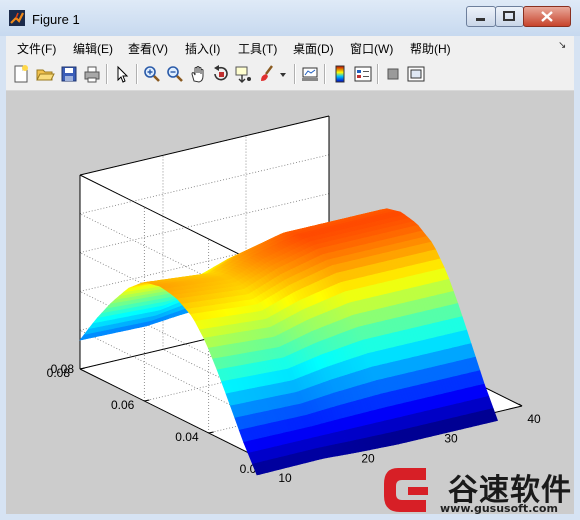 This screenshot has width=580, height=520. What do you see at coordinates (547, 16) in the screenshot?
I see `close-button` at bounding box center [547, 16].